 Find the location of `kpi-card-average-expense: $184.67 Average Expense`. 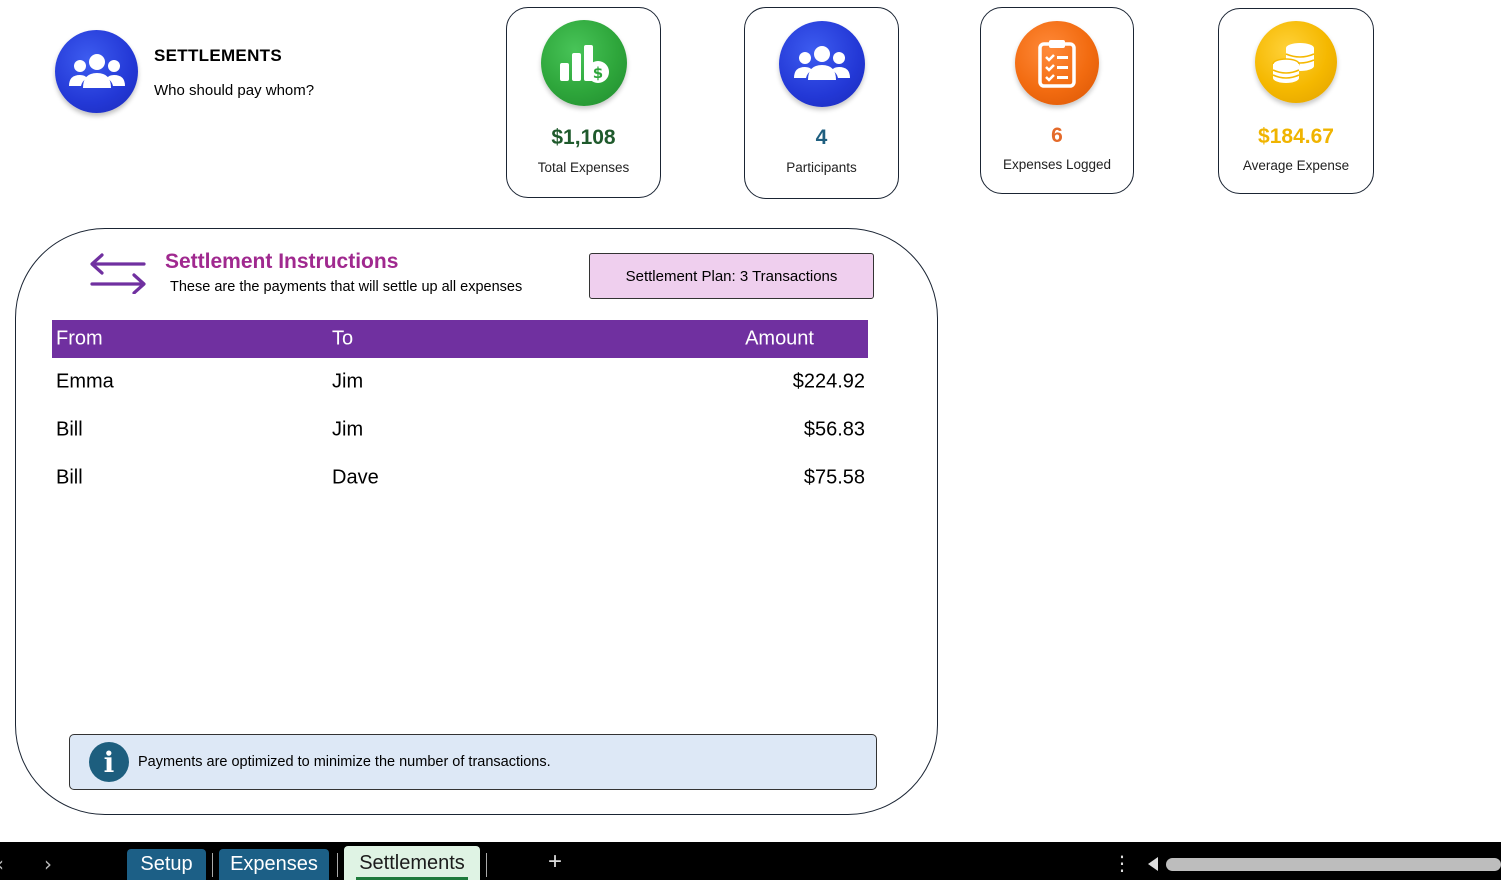

kpi-card-average-expense: $184.67 Average Expense is located at coordinates (1296, 101).